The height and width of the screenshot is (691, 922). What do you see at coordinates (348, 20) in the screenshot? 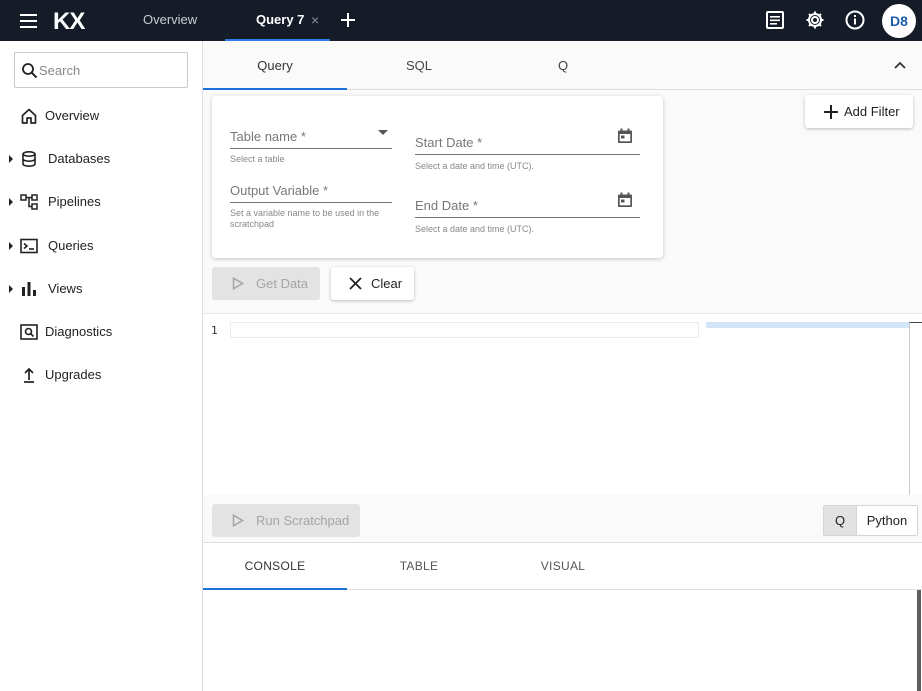
I see `new-tab-plus-icon` at bounding box center [348, 20].